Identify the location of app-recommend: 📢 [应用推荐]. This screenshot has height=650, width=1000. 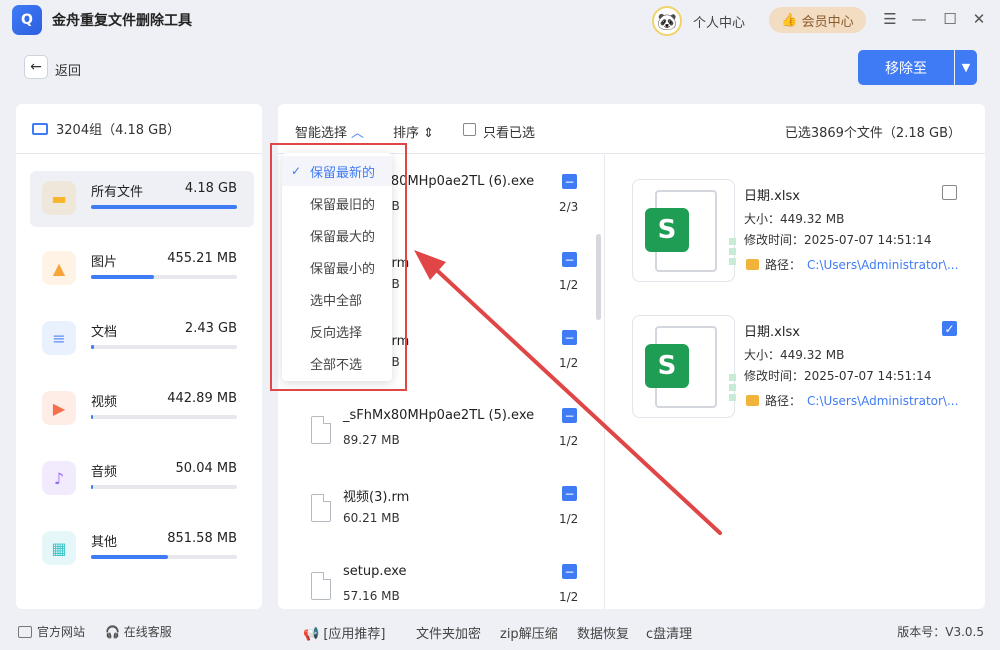
(344, 632).